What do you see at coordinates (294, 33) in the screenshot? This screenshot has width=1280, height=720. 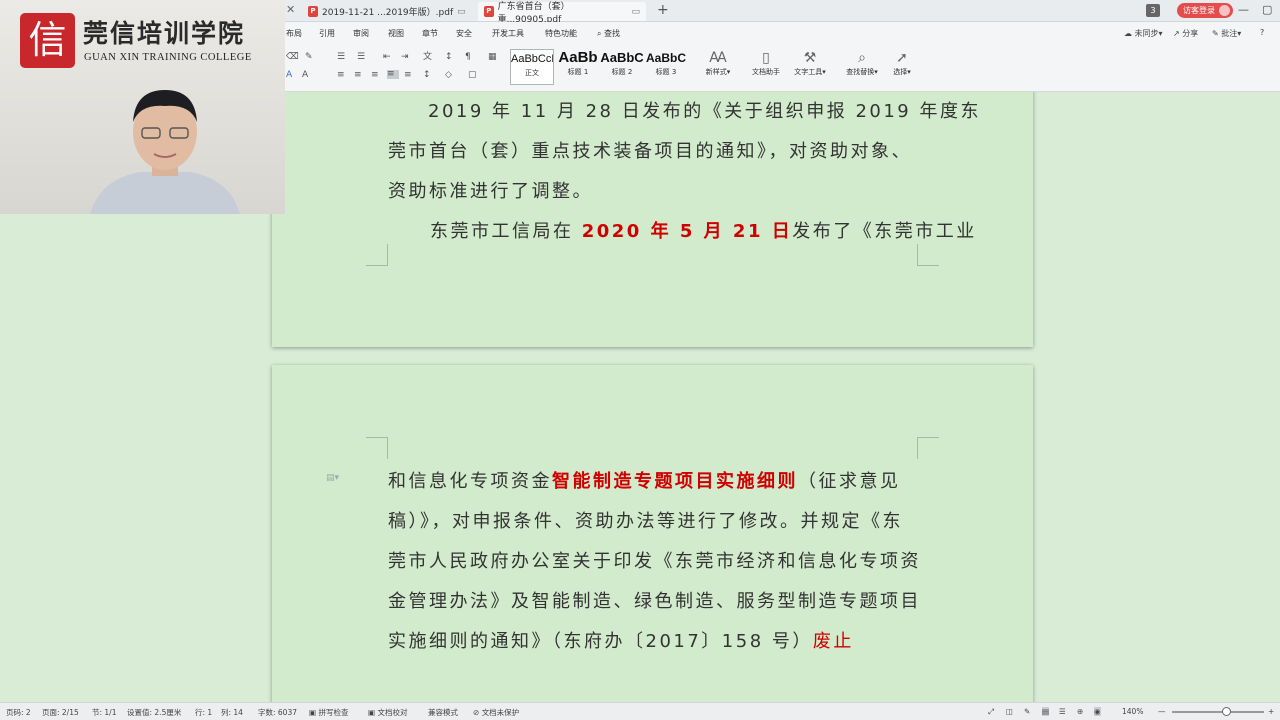 I see `menu-layout: 布局` at bounding box center [294, 33].